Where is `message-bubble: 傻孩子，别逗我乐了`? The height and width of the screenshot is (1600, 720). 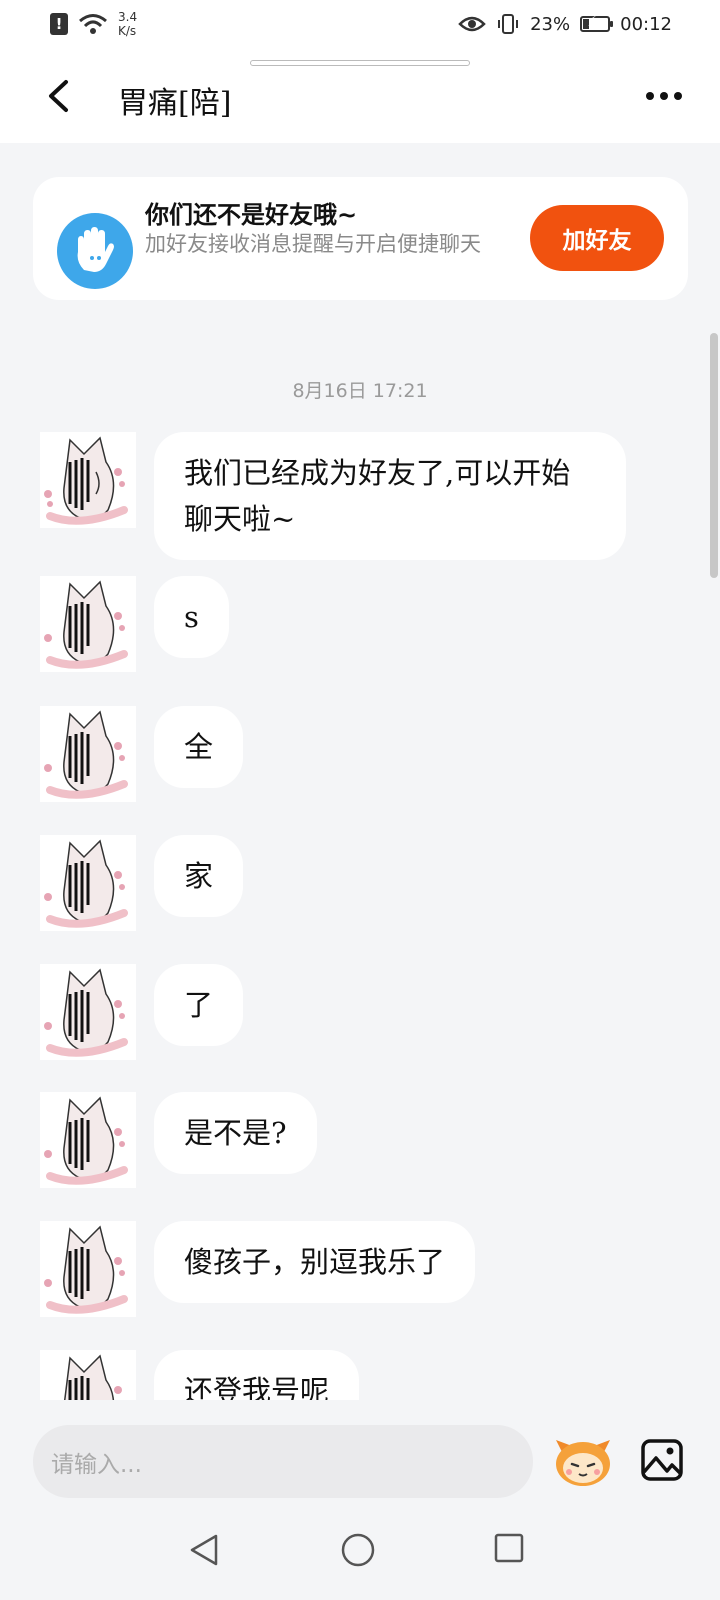
message-bubble: 傻孩子，别逗我乐了 is located at coordinates (315, 1262).